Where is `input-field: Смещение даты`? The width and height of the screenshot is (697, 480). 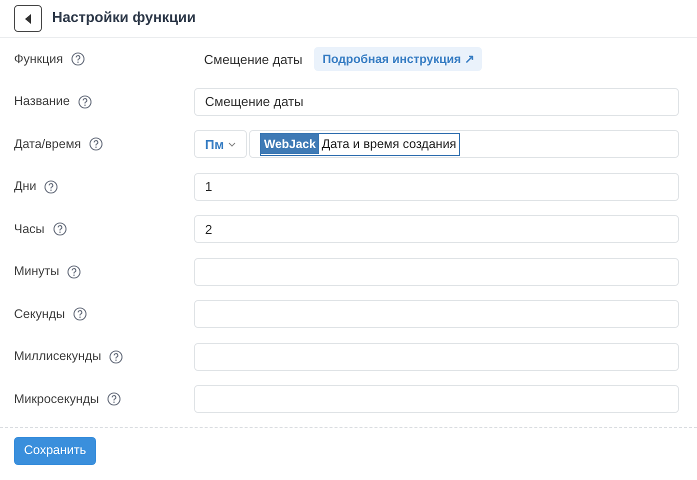
input-field: Смещение даты is located at coordinates (436, 102).